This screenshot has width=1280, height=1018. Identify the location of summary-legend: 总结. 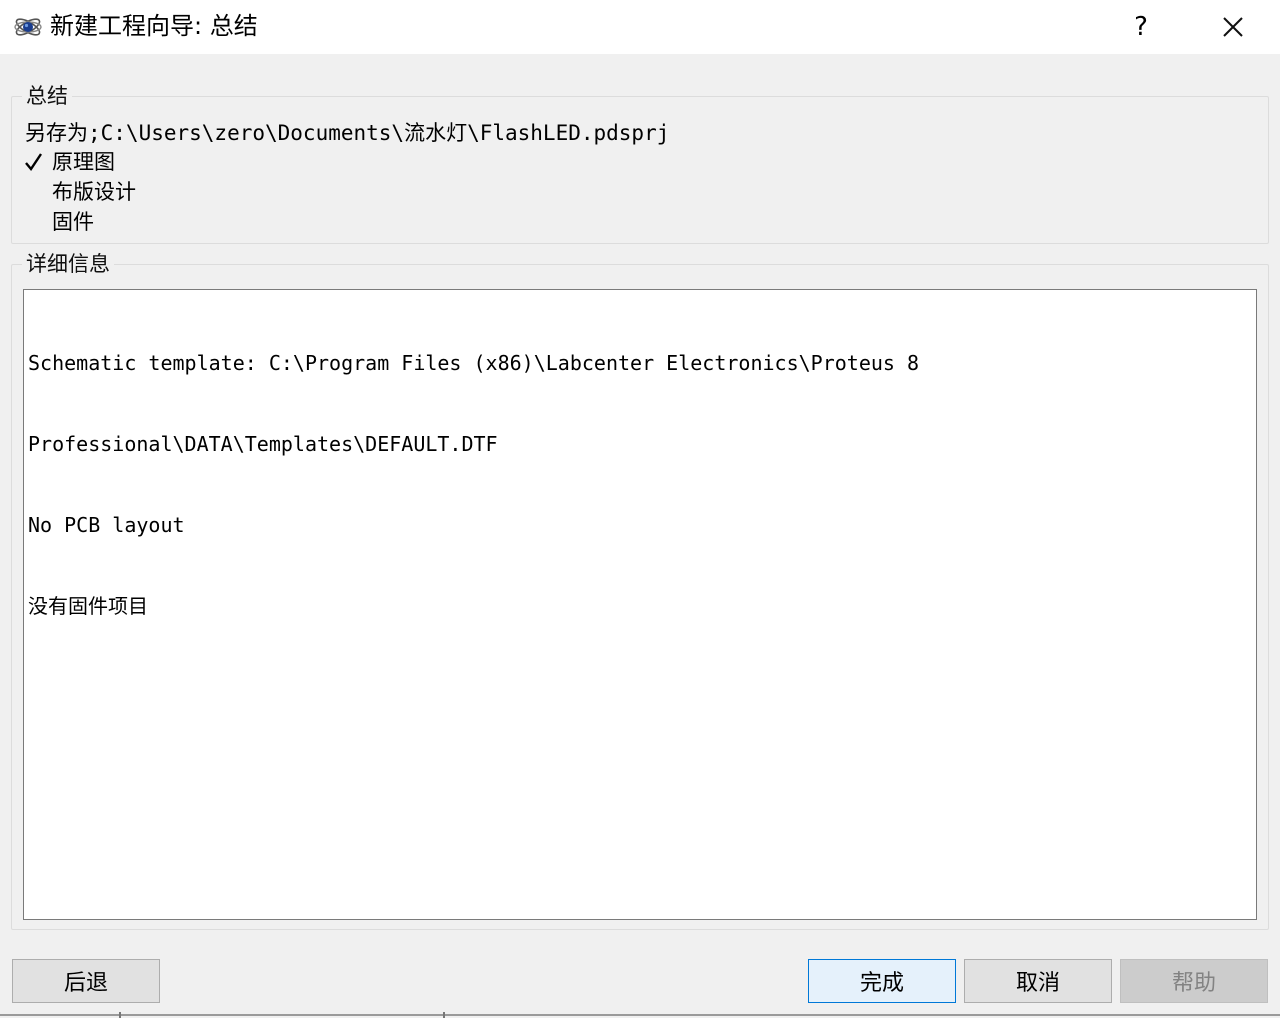
(47, 96).